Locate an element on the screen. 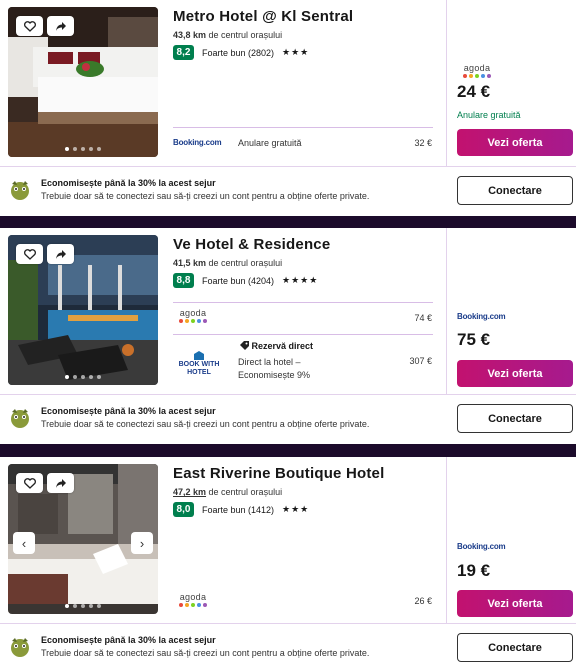 The width and height of the screenshot is (576, 670). next-photo-button: › is located at coordinates (142, 543).